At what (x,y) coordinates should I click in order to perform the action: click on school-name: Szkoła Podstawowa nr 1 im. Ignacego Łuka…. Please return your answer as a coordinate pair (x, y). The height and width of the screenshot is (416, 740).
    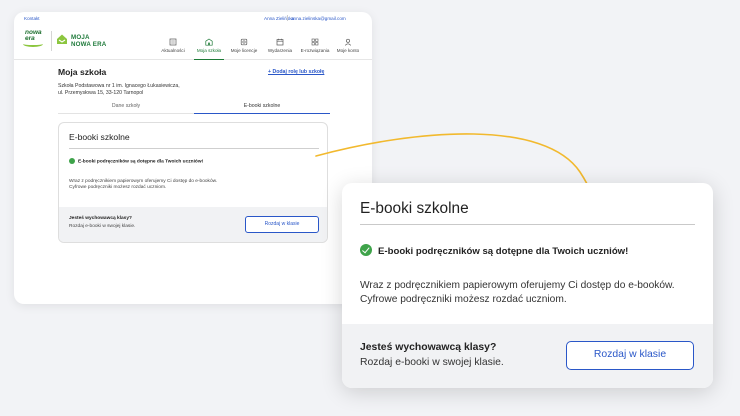
    Looking at the image, I should click on (119, 86).